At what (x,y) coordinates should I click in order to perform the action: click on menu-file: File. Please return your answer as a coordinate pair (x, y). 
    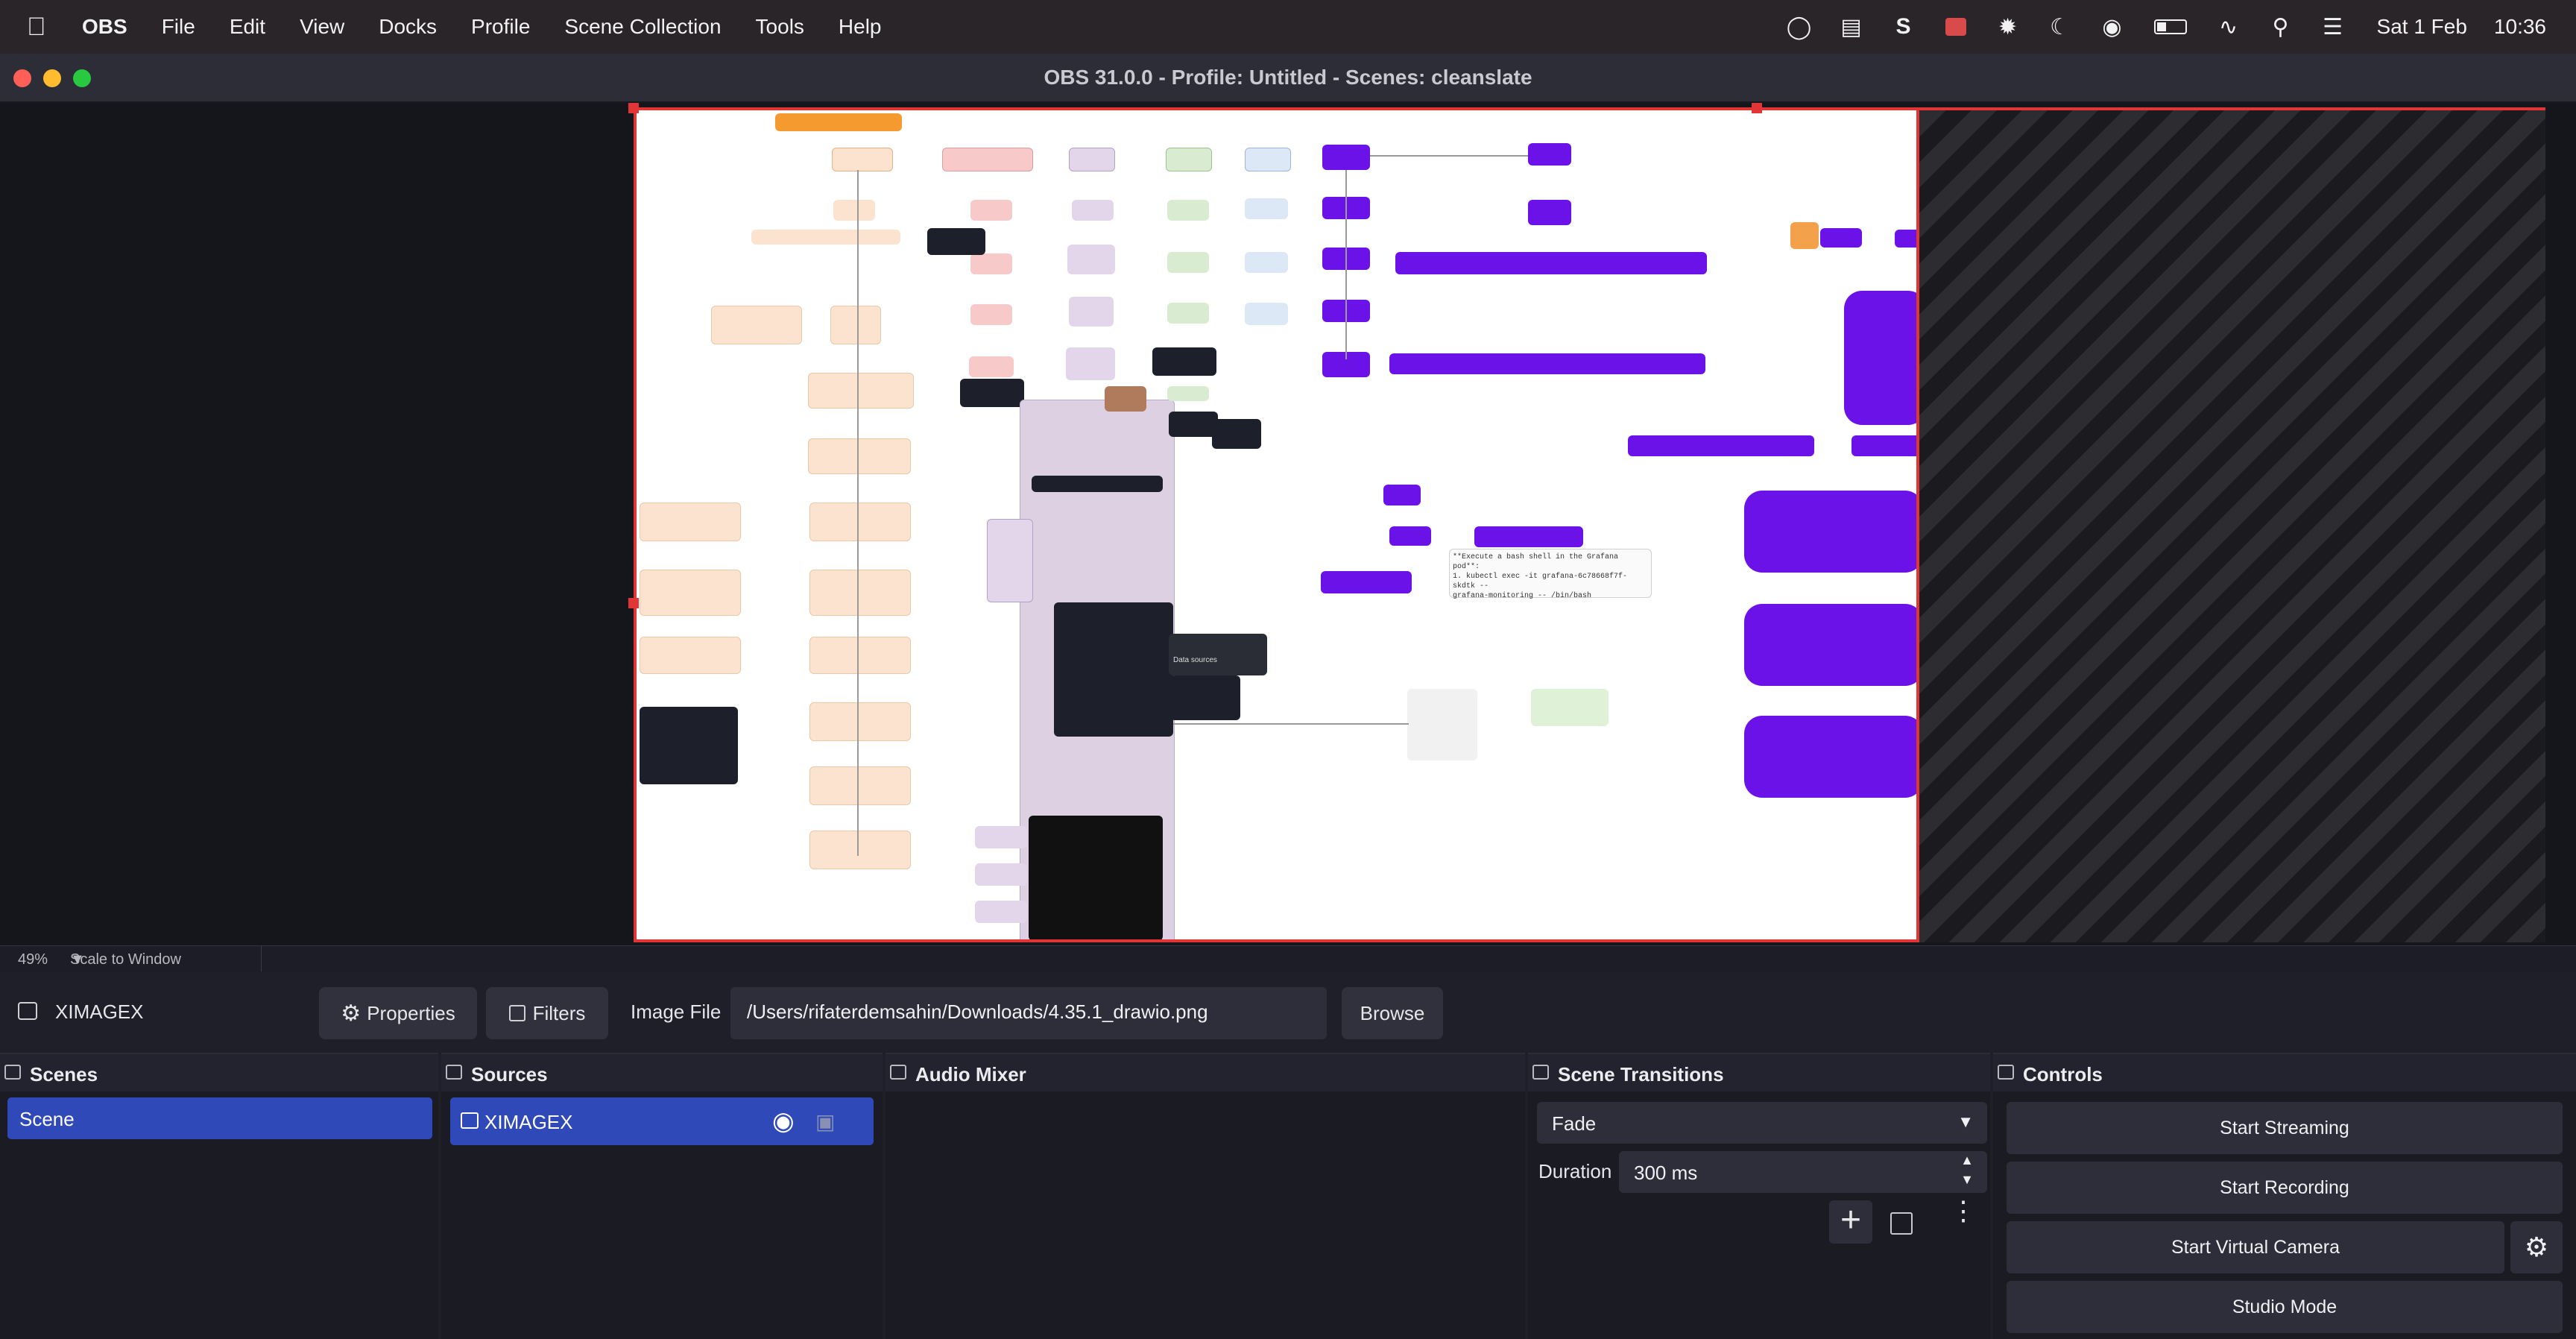
    Looking at the image, I should click on (179, 27).